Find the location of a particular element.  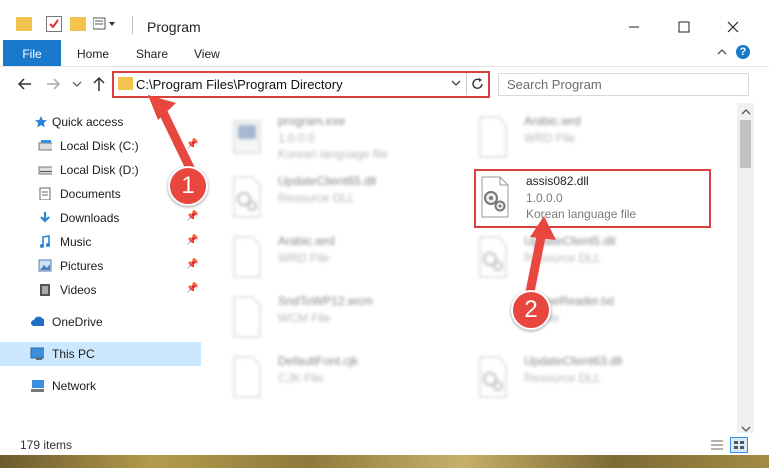

callout-2: 2 is located at coordinates (531, 310).